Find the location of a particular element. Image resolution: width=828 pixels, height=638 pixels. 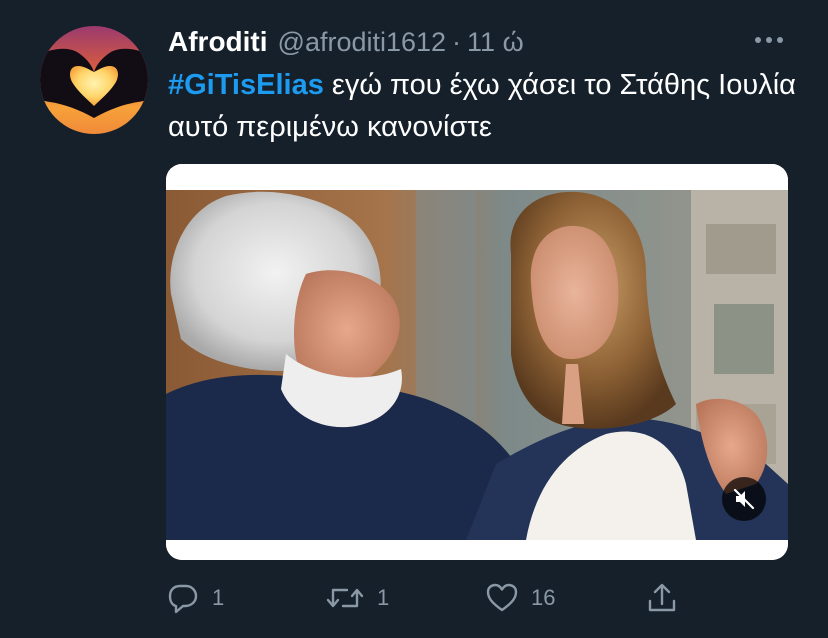

hashtag-link: #GiTisElias is located at coordinates (246, 85).